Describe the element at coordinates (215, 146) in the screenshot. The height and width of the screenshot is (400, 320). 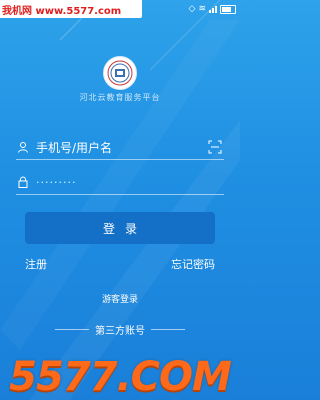
I see `scan-icon` at that location.